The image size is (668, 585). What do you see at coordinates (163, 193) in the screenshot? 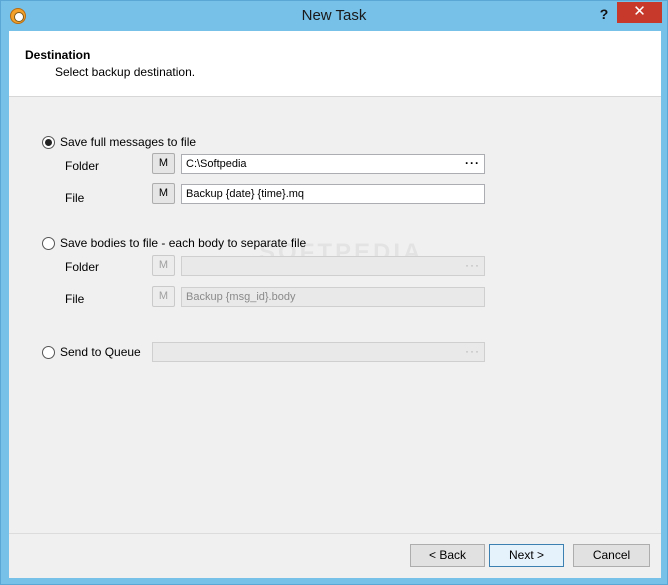
I see `file-macro-button: M` at bounding box center [163, 193].